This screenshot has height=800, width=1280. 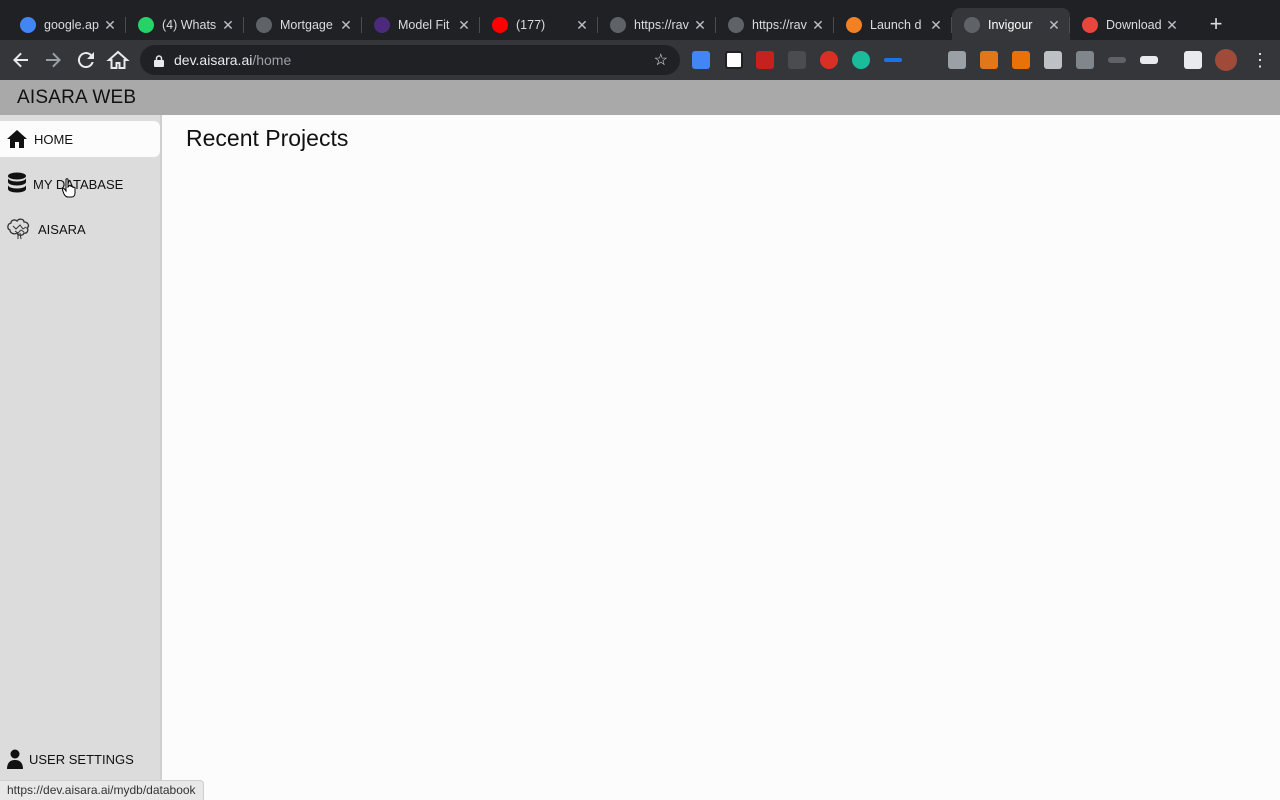 What do you see at coordinates (17, 183) in the screenshot?
I see `database-icon` at bounding box center [17, 183].